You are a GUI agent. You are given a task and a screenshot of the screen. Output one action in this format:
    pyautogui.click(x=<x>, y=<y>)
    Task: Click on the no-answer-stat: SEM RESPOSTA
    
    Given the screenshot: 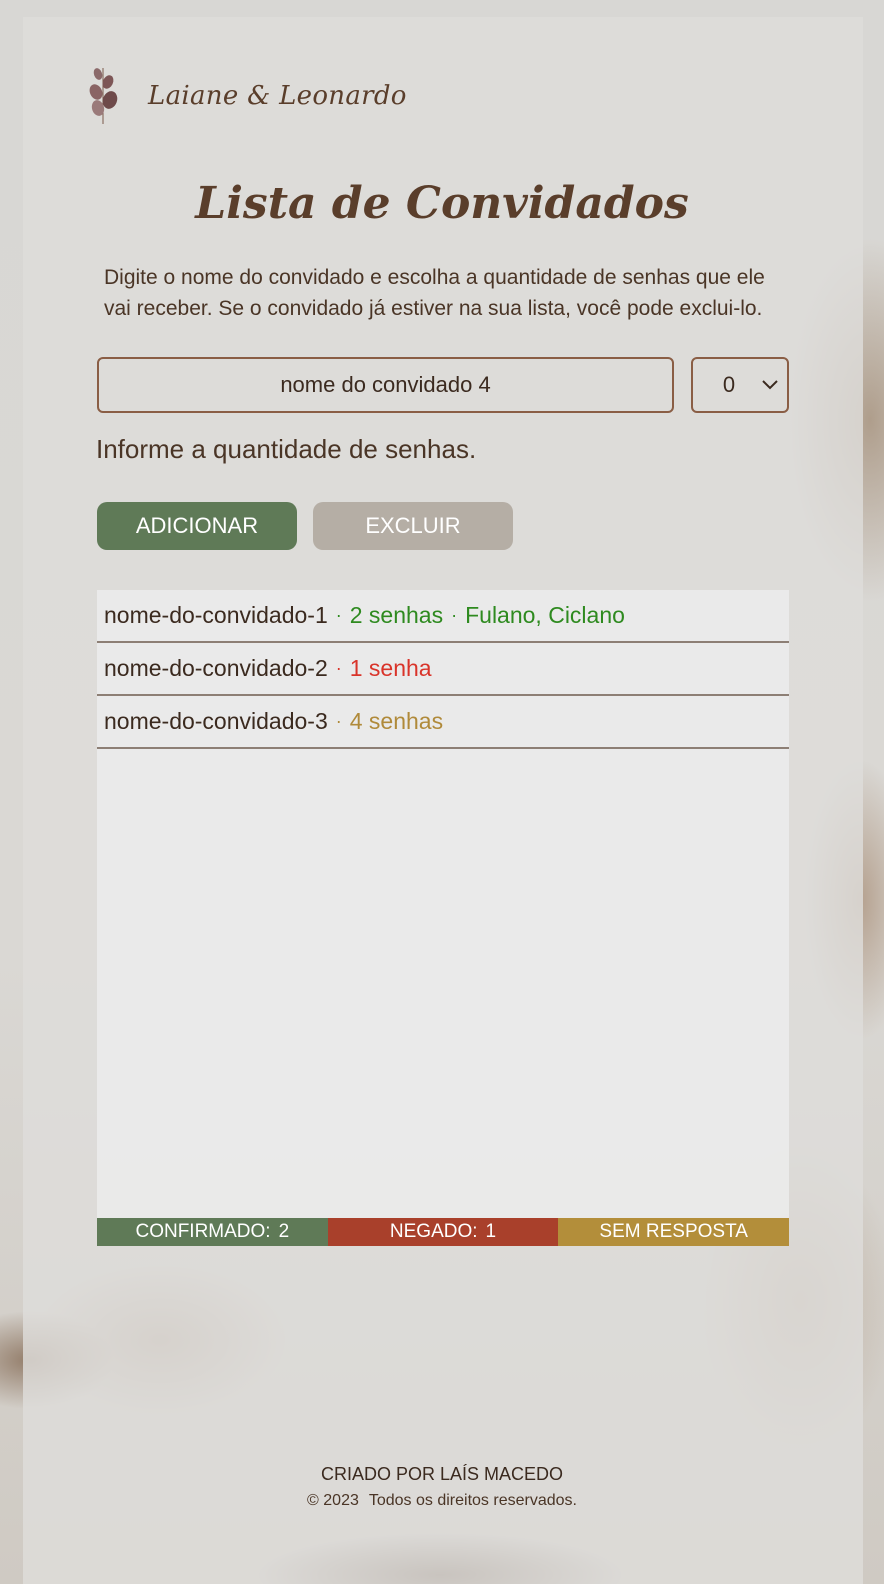 What is the action you would take?
    pyautogui.click(x=674, y=1232)
    